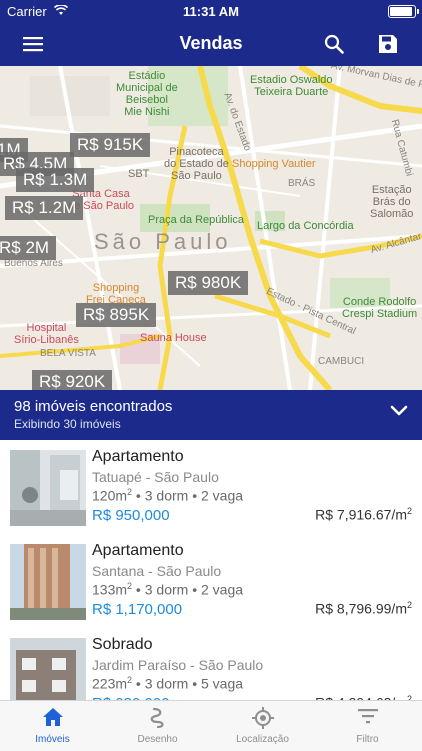  What do you see at coordinates (402, 11) in the screenshot?
I see `battery-icon` at bounding box center [402, 11].